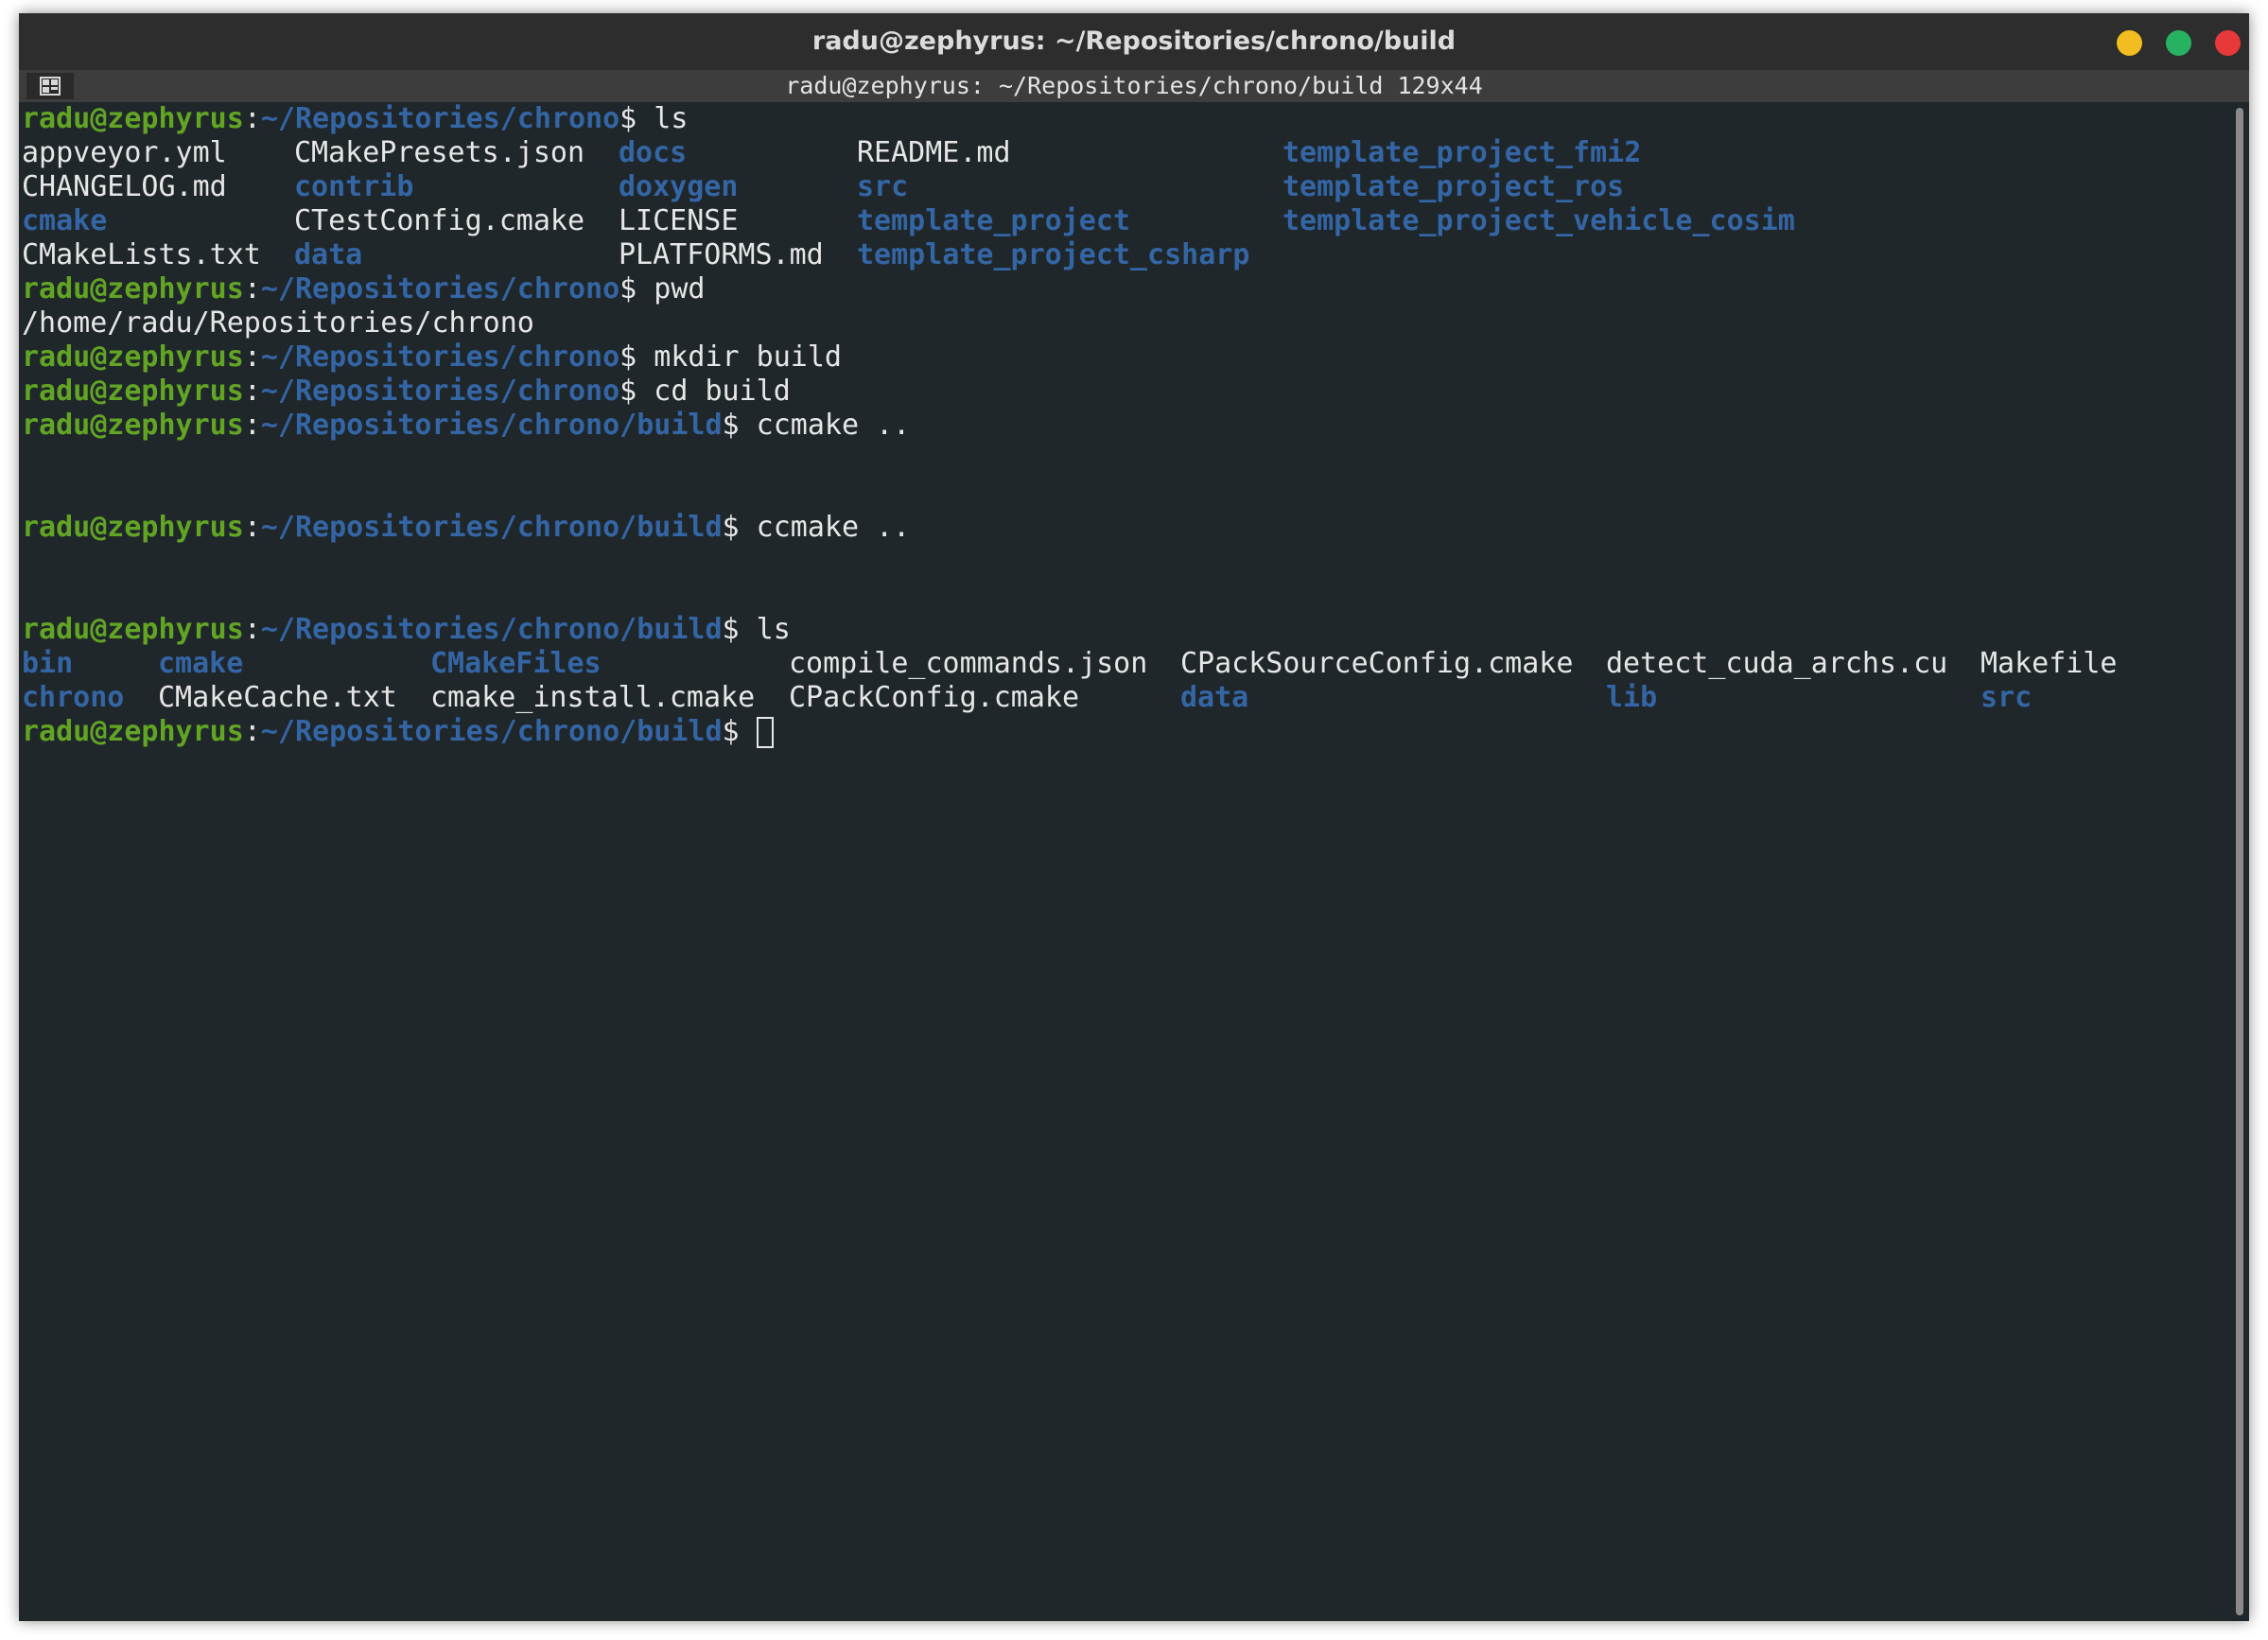 Image resolution: width=2268 pixels, height=1640 pixels. I want to click on file-entry: CMakePresets.json, so click(439, 152).